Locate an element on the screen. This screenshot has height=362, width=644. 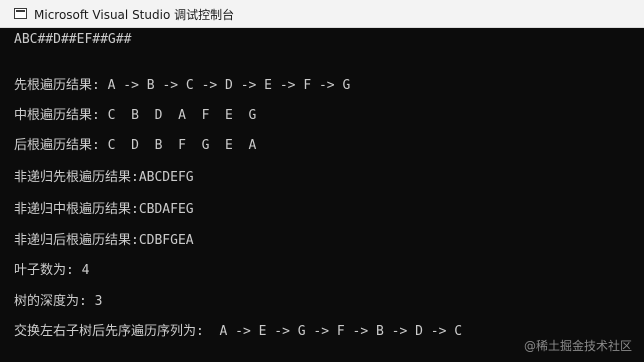
console-line-inorder: 中根遍历结果: C B D A F E G is located at coordinates (135, 115).